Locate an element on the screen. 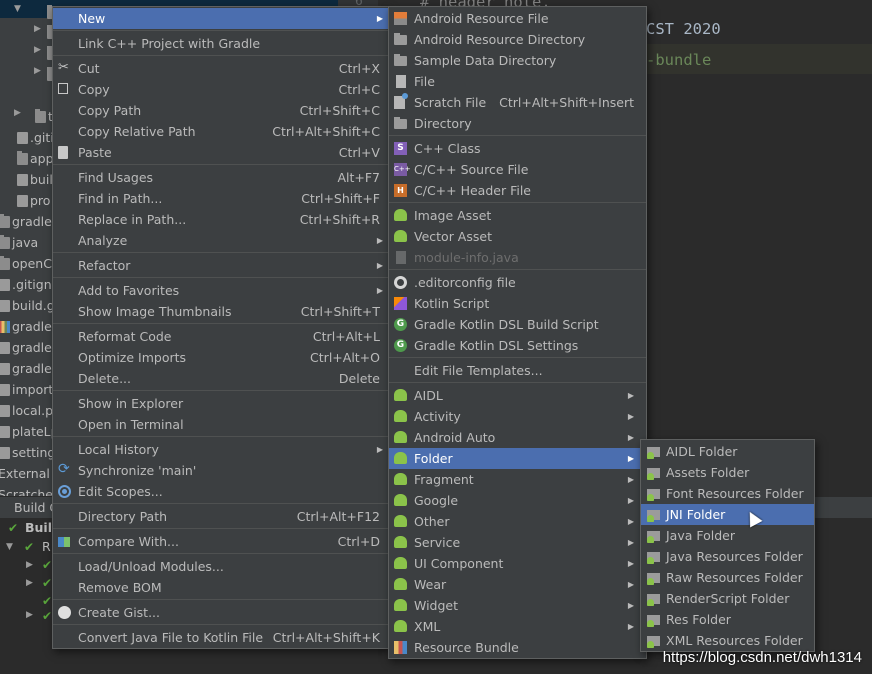 Image resolution: width=872 pixels, height=674 pixels. project-tree-item: External L is located at coordinates (30, 473).